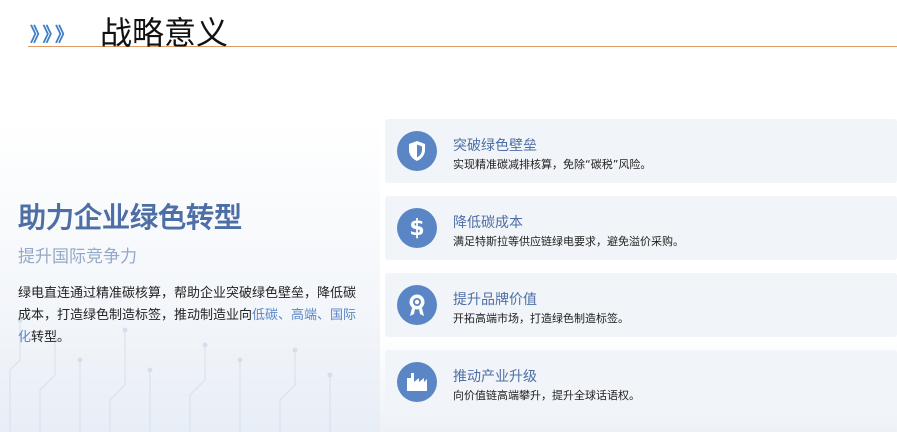 The width and height of the screenshot is (897, 432). What do you see at coordinates (641, 382) in the screenshot?
I see `card-industry-upgrade: 推动产业升级 向价值链高端攀升，提升全球话语权。` at bounding box center [641, 382].